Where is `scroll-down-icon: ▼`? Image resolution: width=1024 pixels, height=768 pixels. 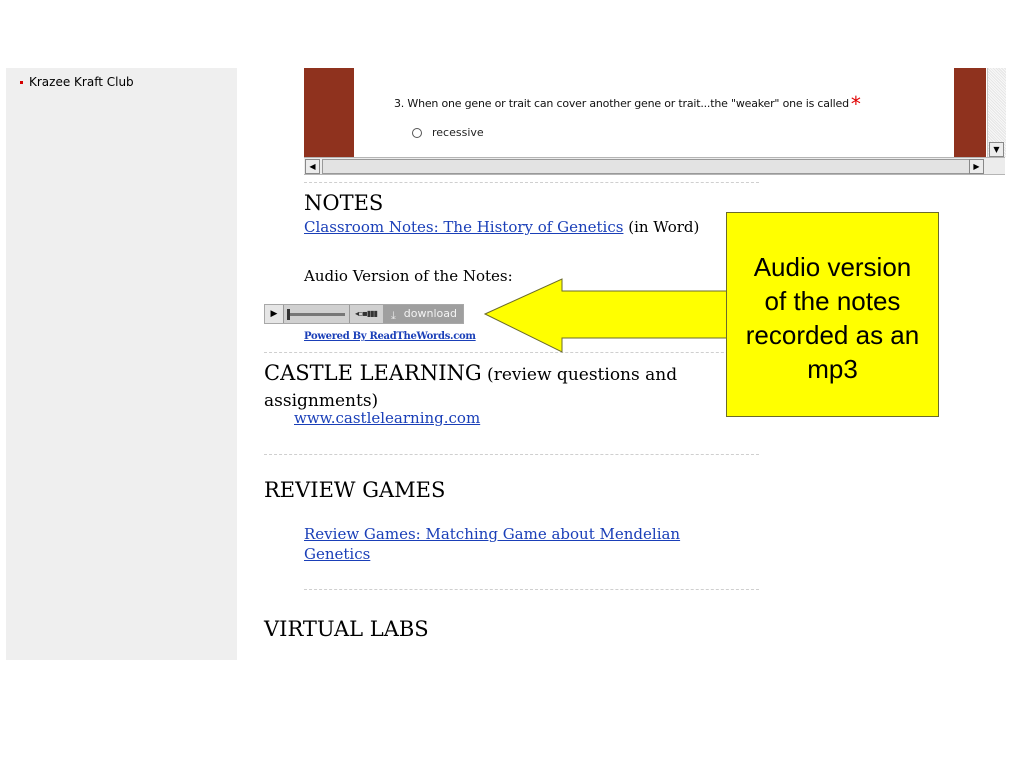 scroll-down-icon: ▼ is located at coordinates (996, 149).